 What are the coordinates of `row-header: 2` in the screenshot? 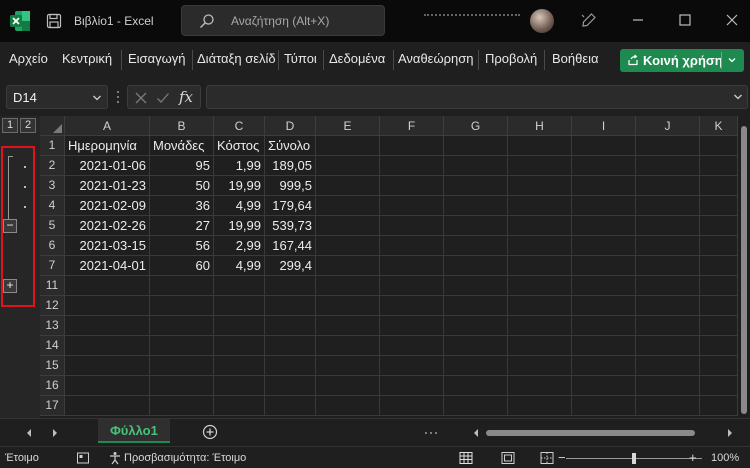 It's located at (52, 166).